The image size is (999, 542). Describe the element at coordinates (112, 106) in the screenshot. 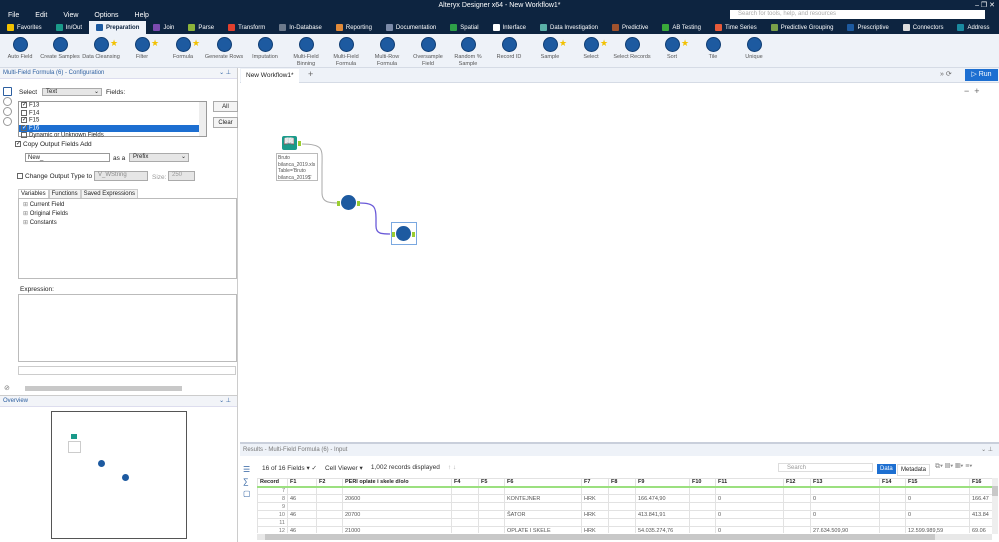

I see `field-item: ✓ F13` at that location.